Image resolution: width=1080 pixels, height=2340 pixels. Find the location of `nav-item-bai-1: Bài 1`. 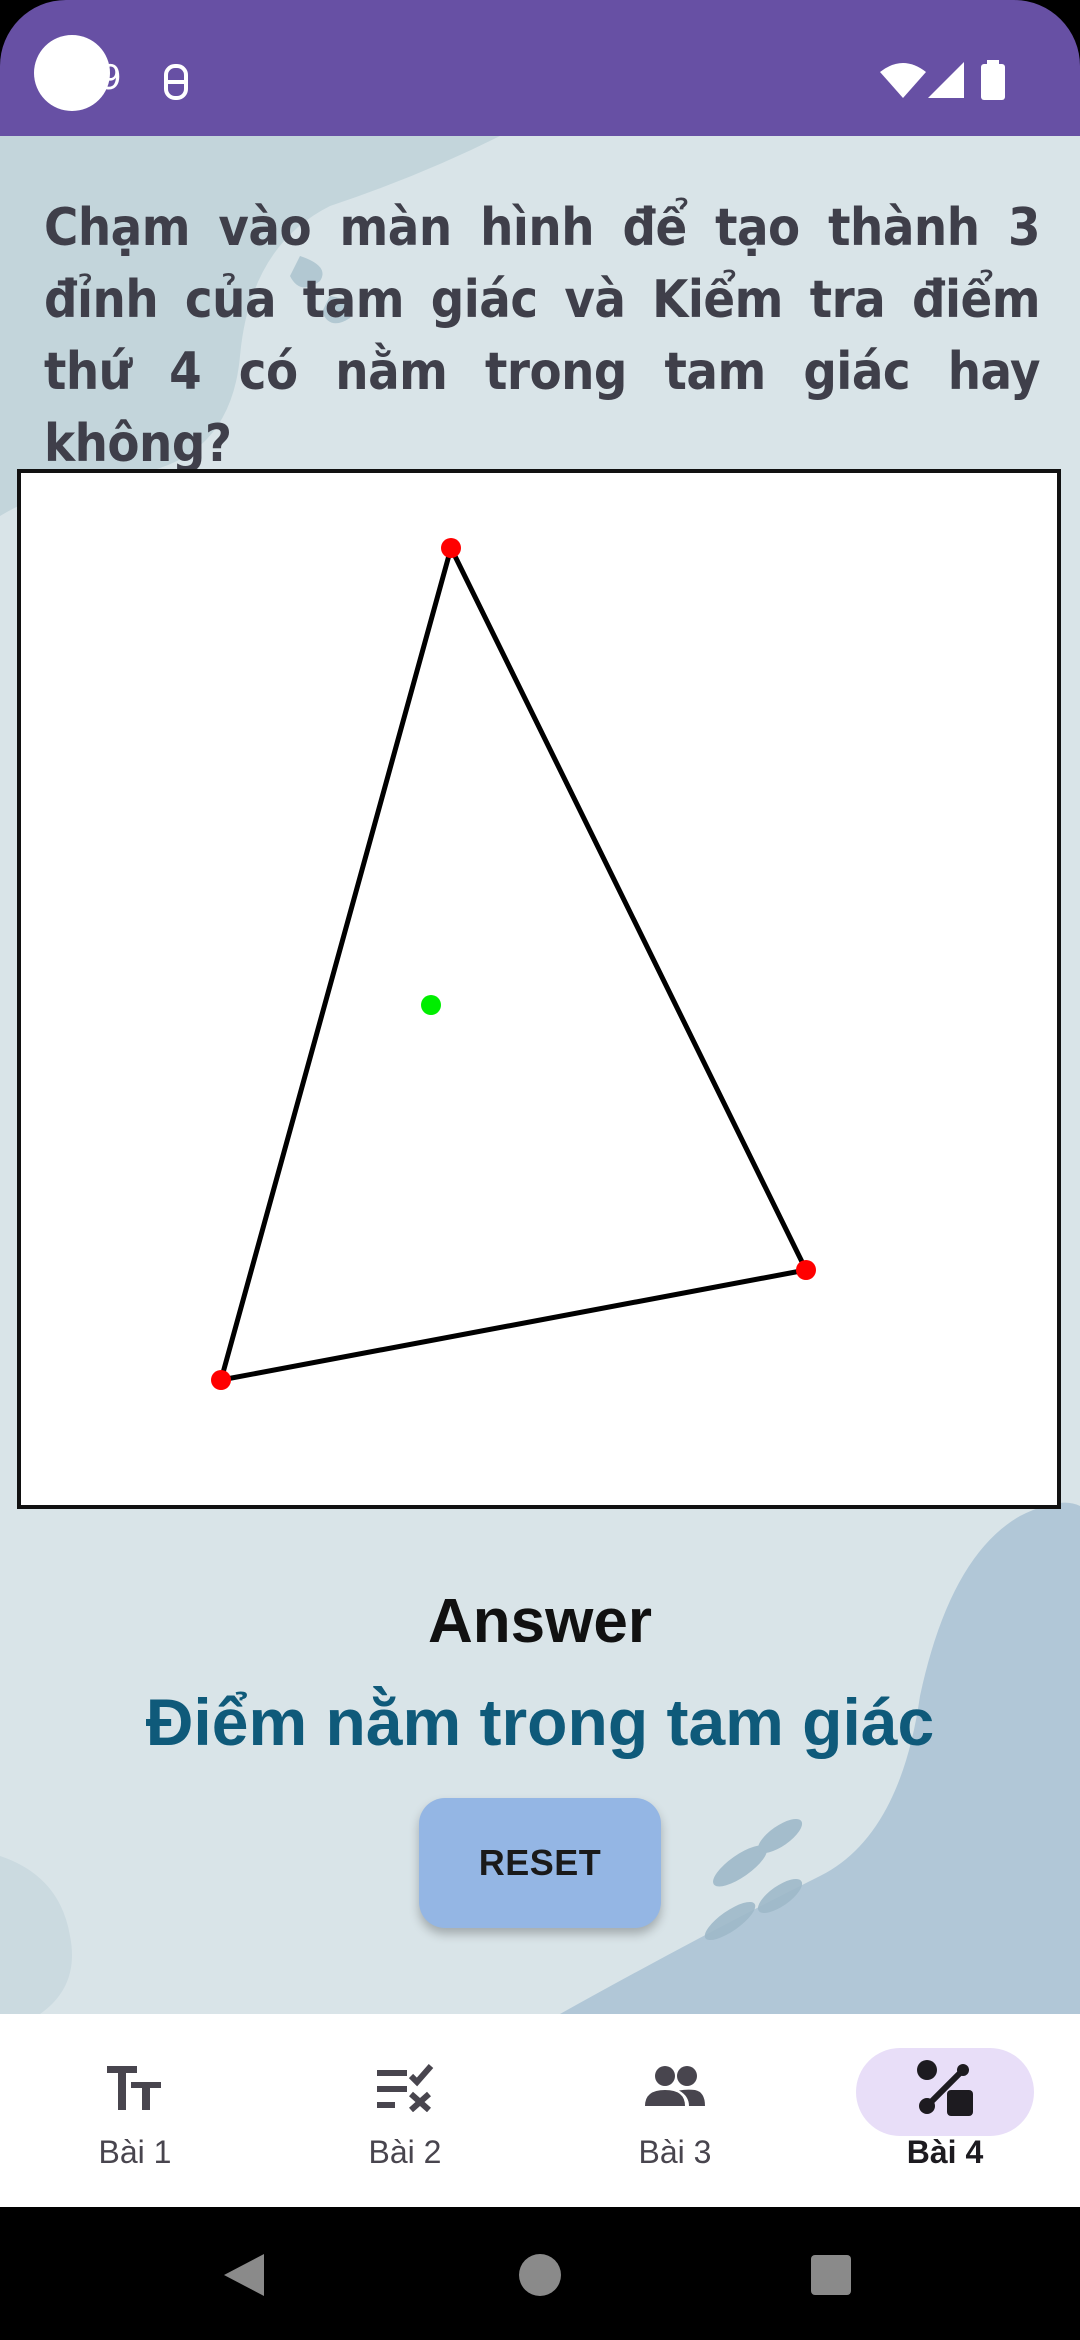

nav-item-bai-1: Bài 1 is located at coordinates (135, 2110).